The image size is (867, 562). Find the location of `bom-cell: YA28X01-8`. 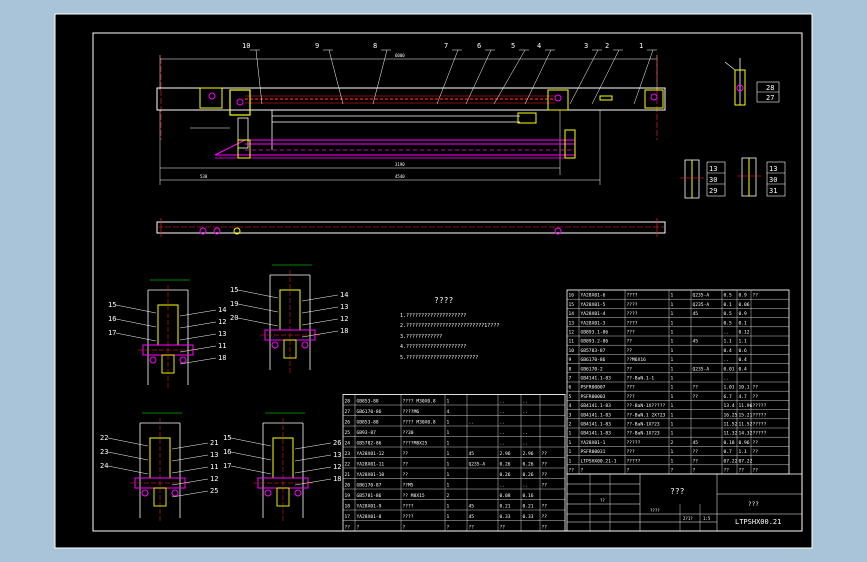

bom-cell: YA28X01-8 is located at coordinates (369, 517).